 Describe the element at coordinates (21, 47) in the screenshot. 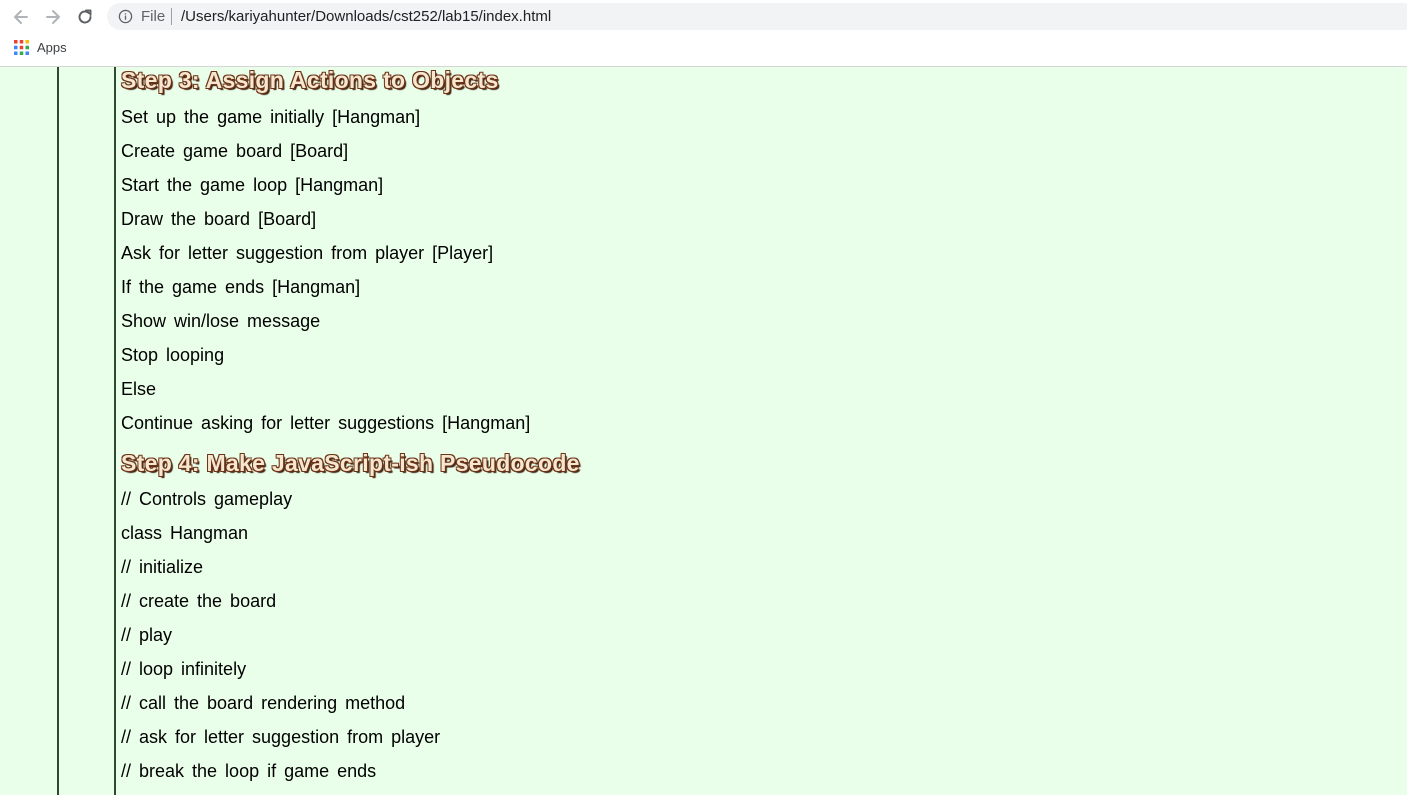

I see `apps-grid-icon` at that location.